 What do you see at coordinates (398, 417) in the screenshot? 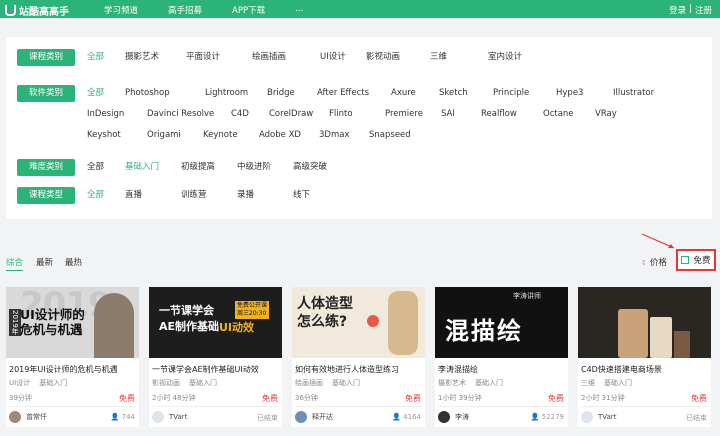
I see `user-icon: 👤` at bounding box center [398, 417].